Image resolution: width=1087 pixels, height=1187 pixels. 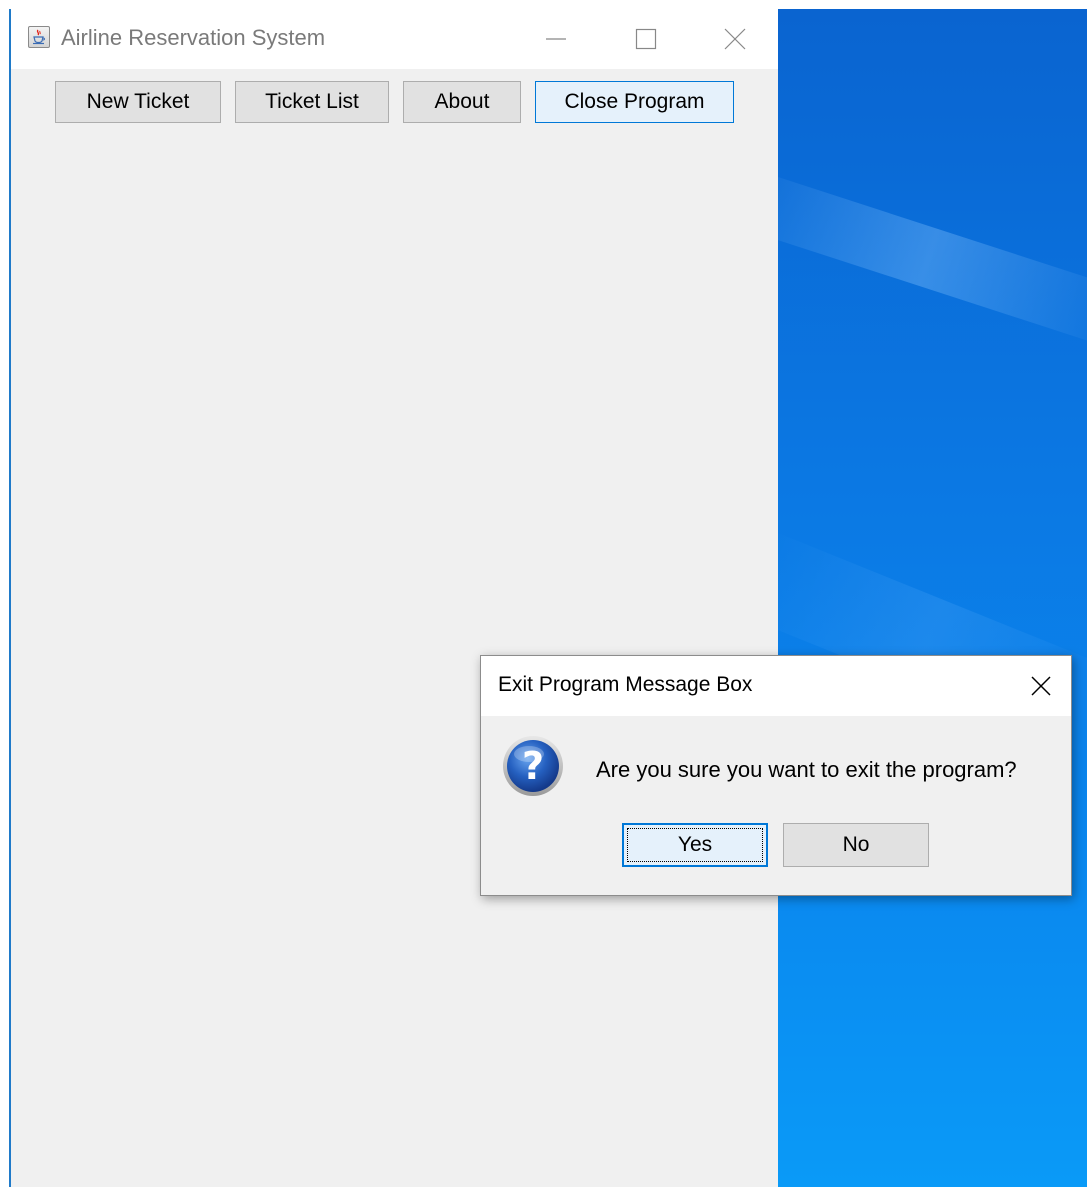 I want to click on close-program-button: Close Program, so click(x=634, y=102).